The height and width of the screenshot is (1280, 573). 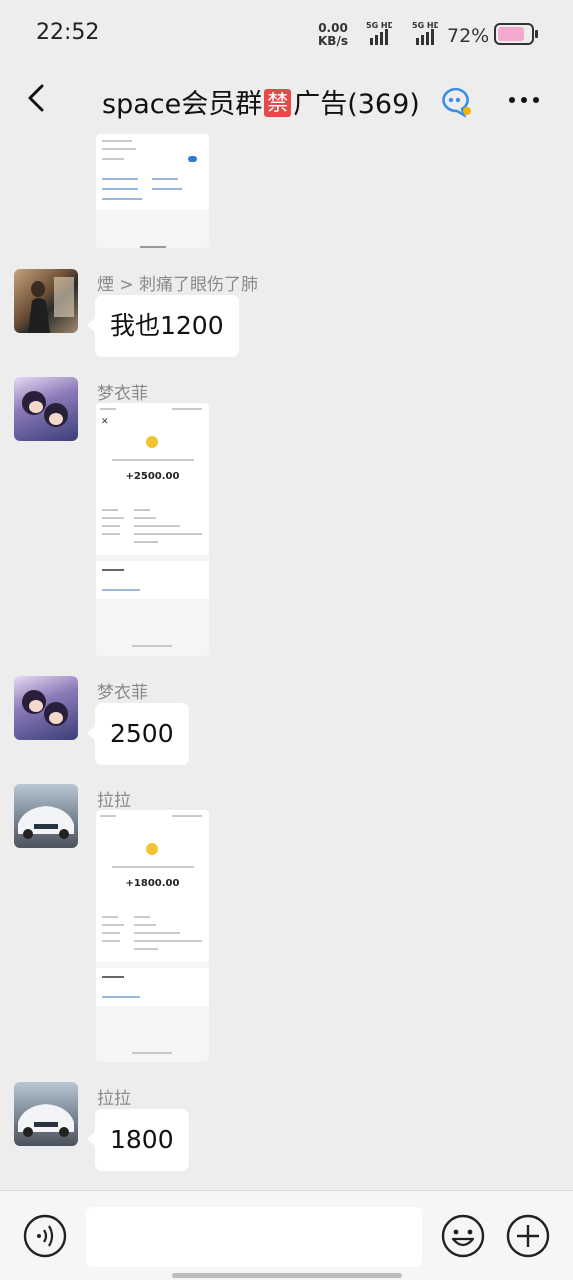 I want to click on status-bar: 22:52 0.00 KB/s 5G HD 5G HD 72%, so click(x=286, y=33).